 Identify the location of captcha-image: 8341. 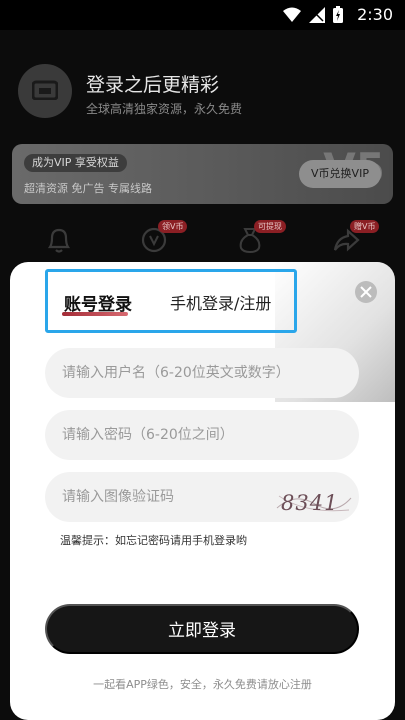
(314, 502).